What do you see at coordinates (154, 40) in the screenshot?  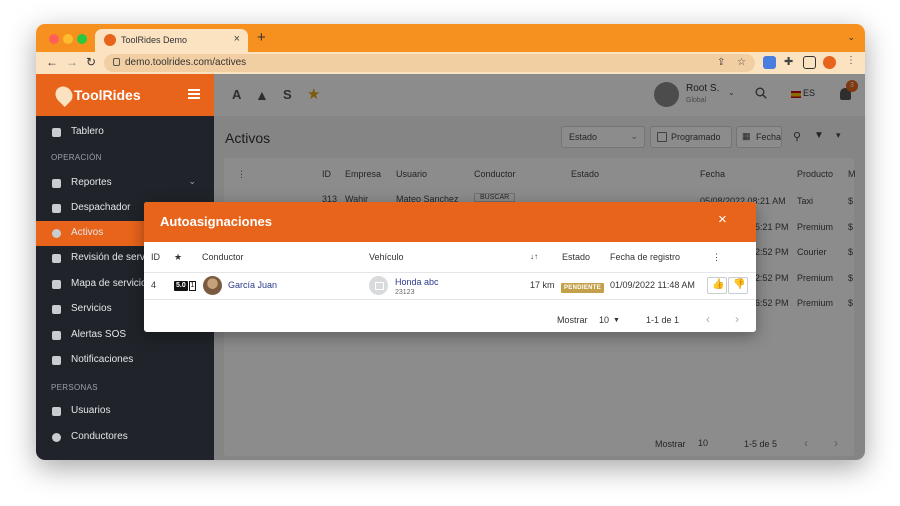 I see `tab-title: ToolRides Demo` at bounding box center [154, 40].